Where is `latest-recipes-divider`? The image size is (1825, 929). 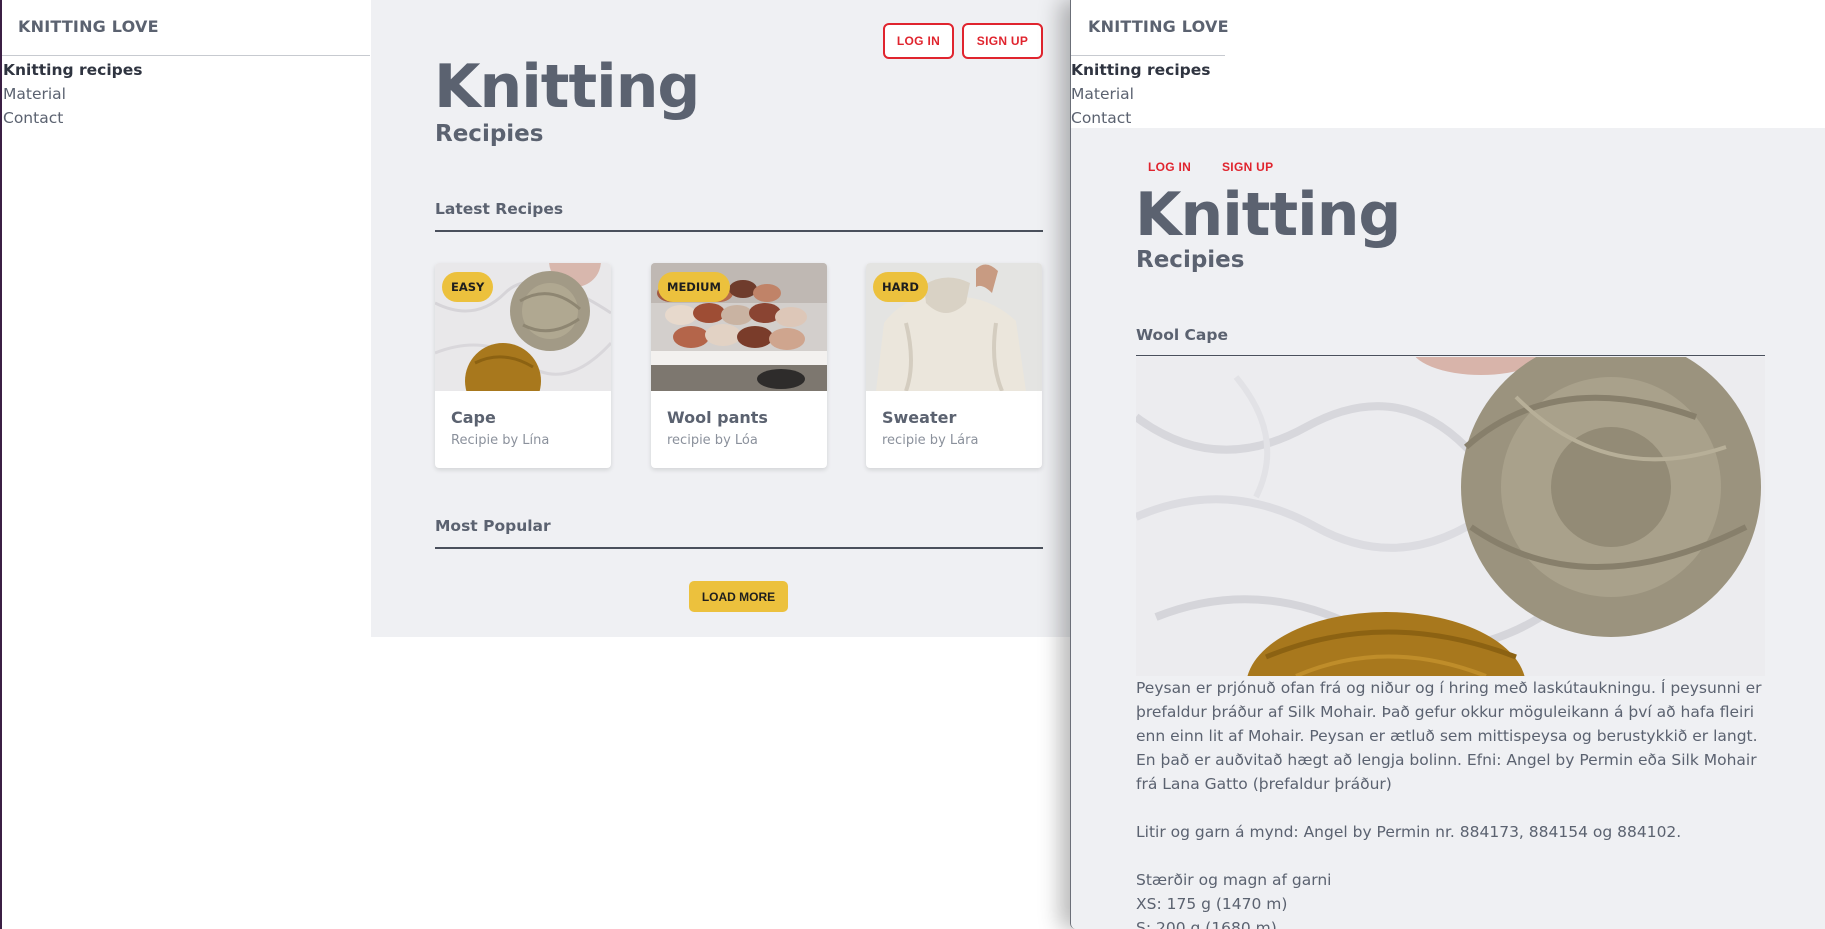 latest-recipes-divider is located at coordinates (739, 231).